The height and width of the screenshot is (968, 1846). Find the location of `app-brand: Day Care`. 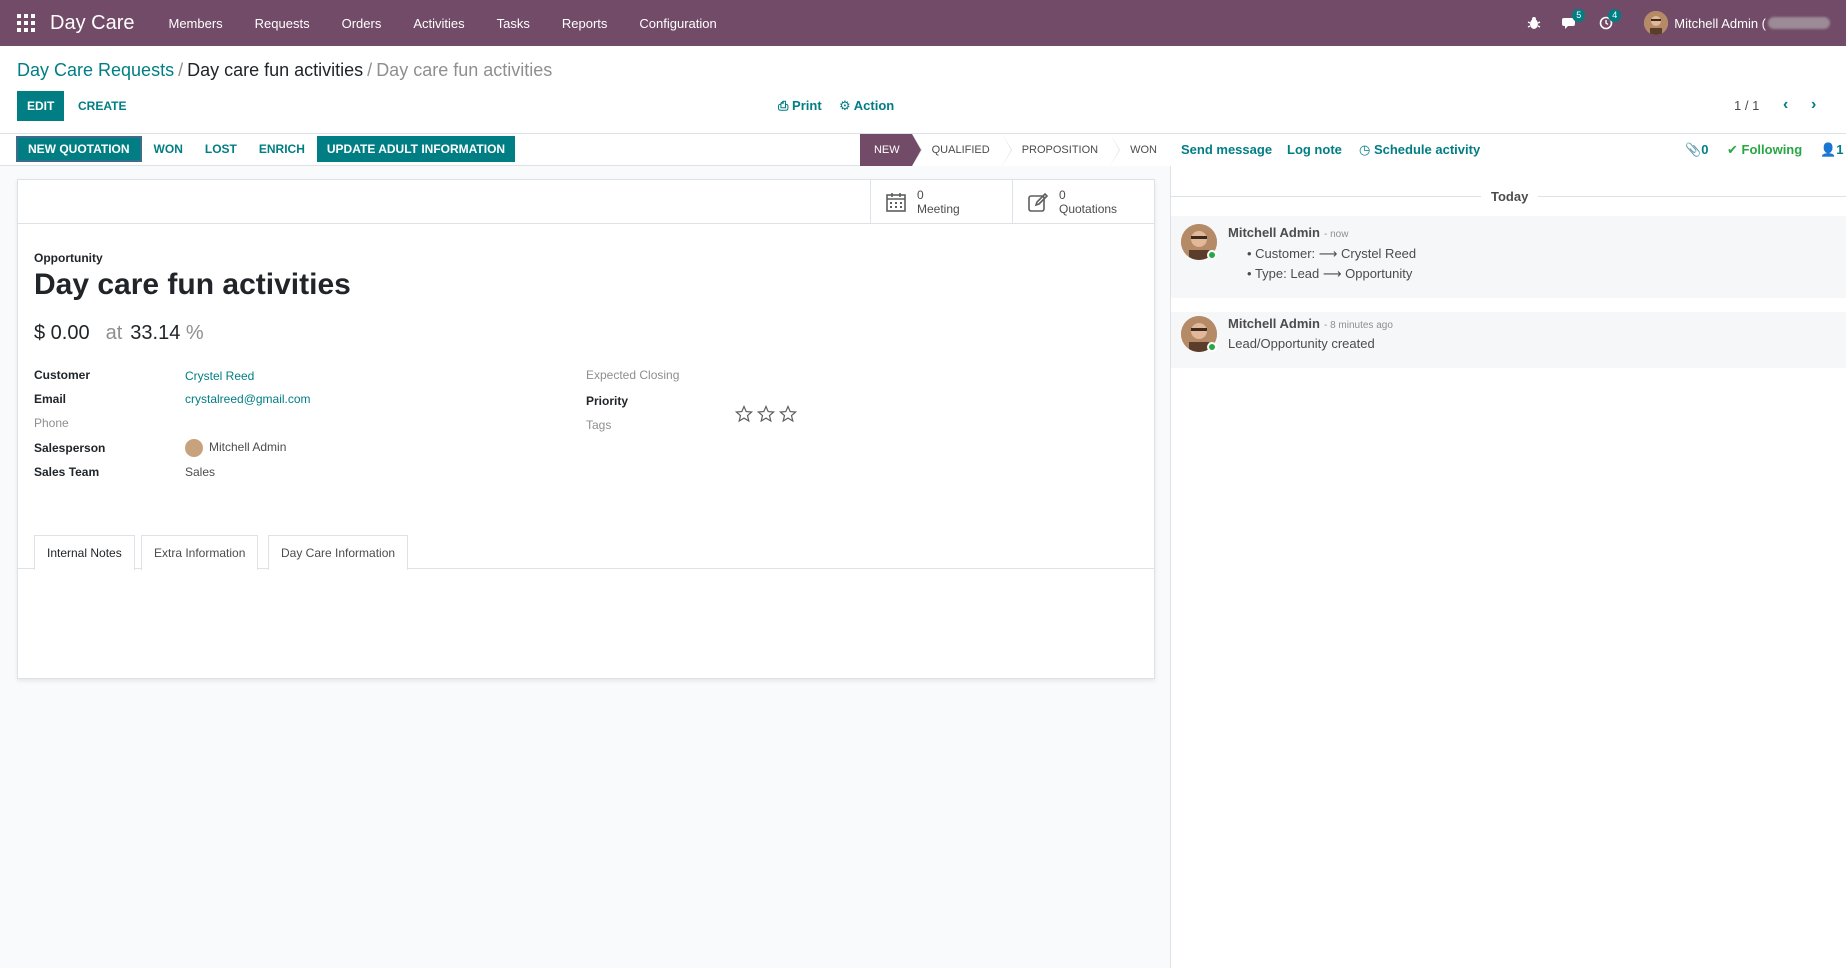

app-brand: Day Care is located at coordinates (92, 23).